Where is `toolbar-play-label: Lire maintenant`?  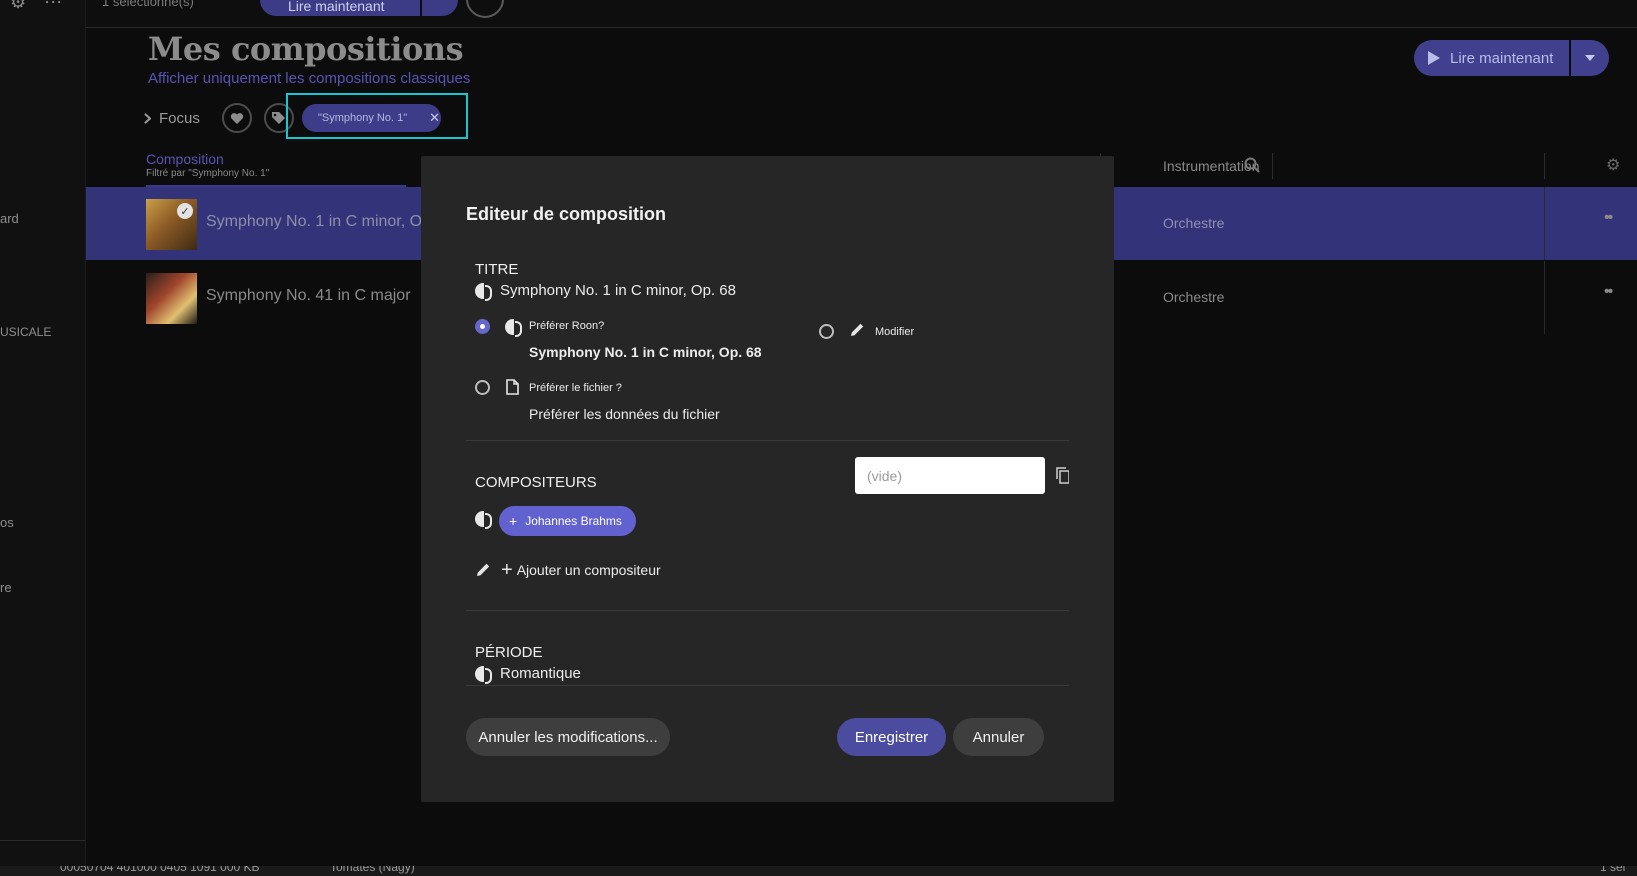
toolbar-play-label: Lire maintenant is located at coordinates (336, 7).